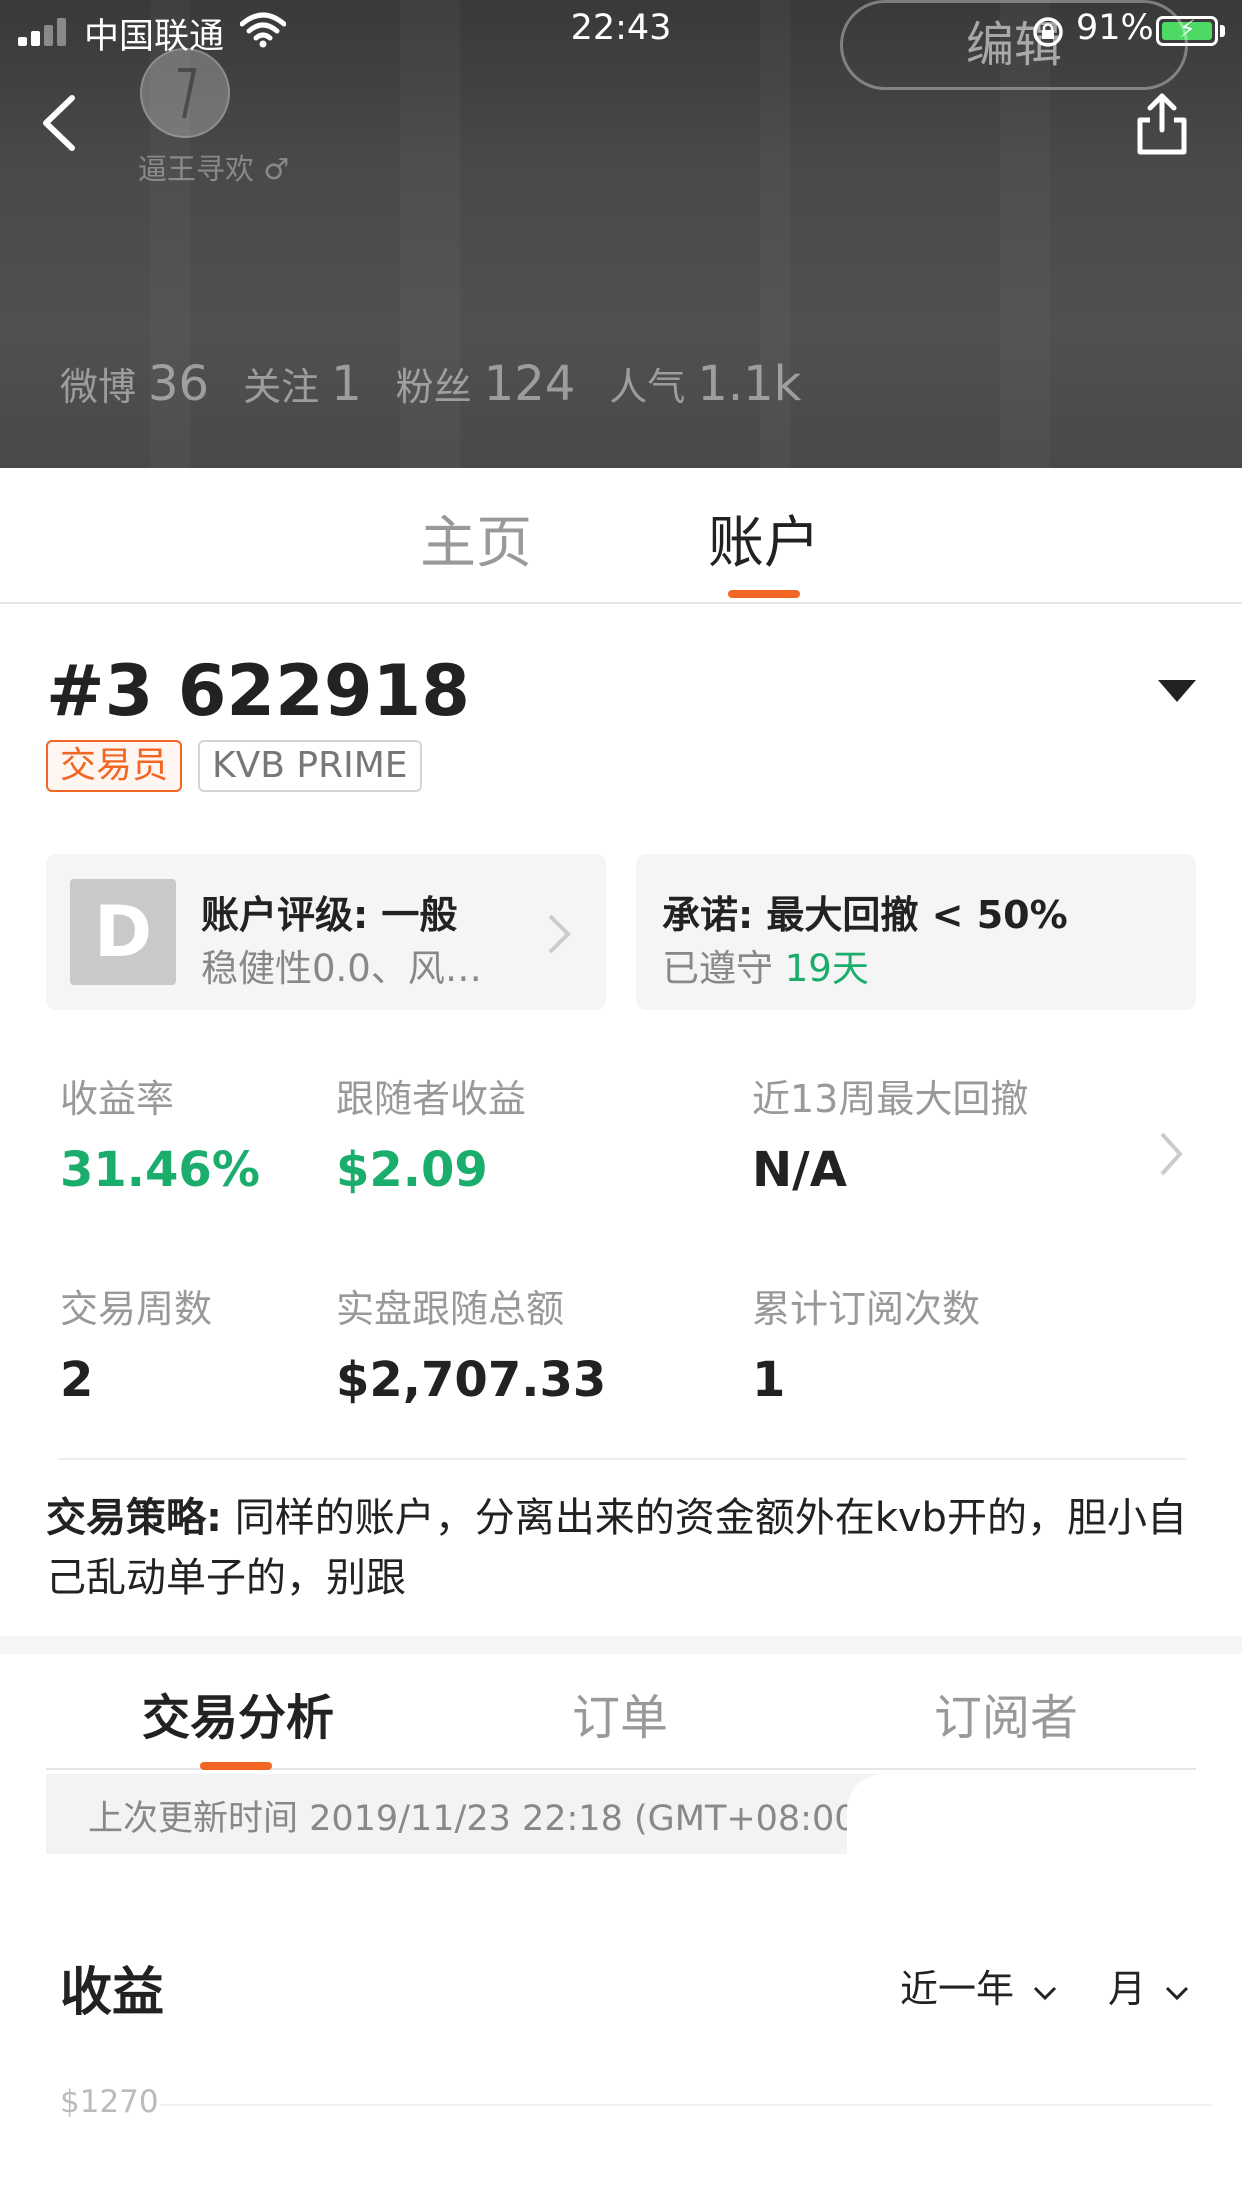 The image size is (1242, 2208). Describe the element at coordinates (479, 1819) in the screenshot. I see `last-update-text: 上次更新时间 2019/11/23 22:18 (GMT+08:00)` at that location.